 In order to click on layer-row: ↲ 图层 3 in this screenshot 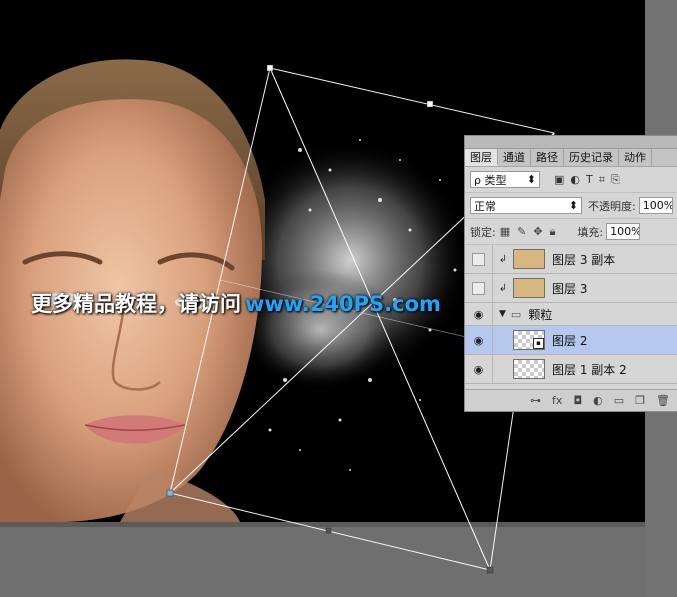, I will do `click(571, 288)`.